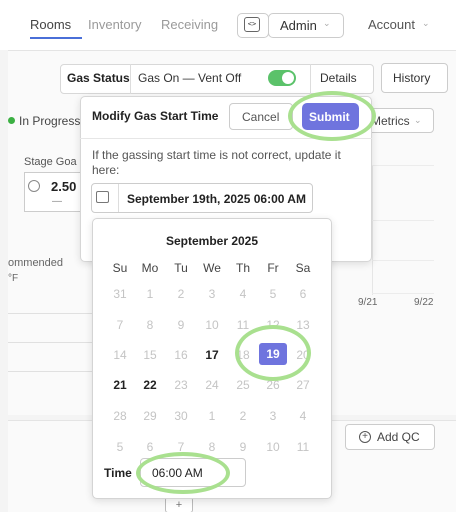 The width and height of the screenshot is (456, 512). What do you see at coordinates (34, 186) in the screenshot?
I see `target-icon` at bounding box center [34, 186].